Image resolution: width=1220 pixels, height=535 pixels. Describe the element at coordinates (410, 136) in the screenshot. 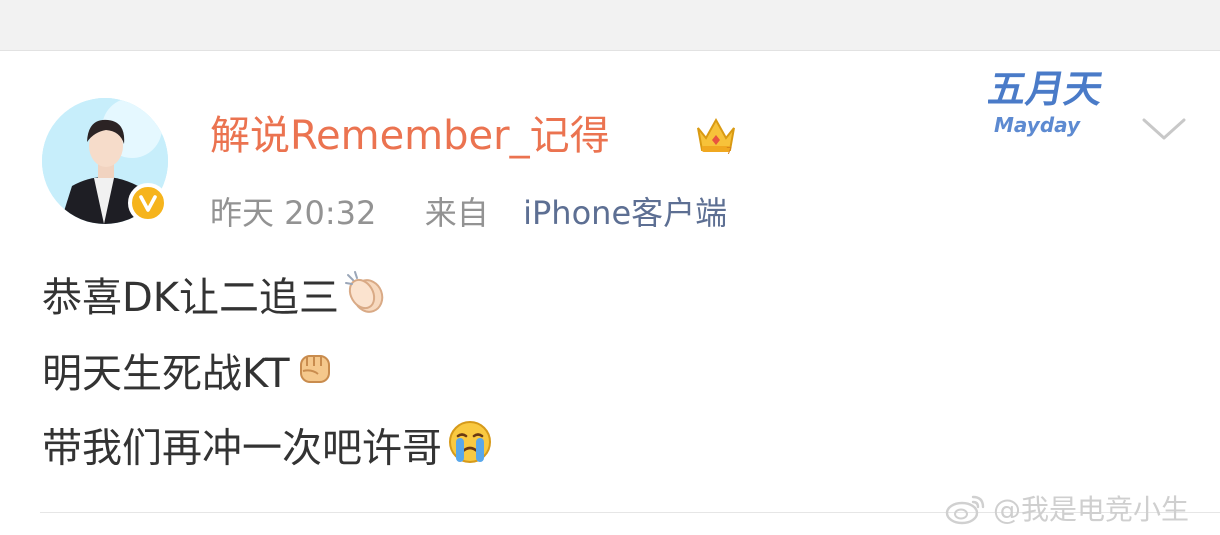

I see `author-name: 解说Remember_记得` at that location.